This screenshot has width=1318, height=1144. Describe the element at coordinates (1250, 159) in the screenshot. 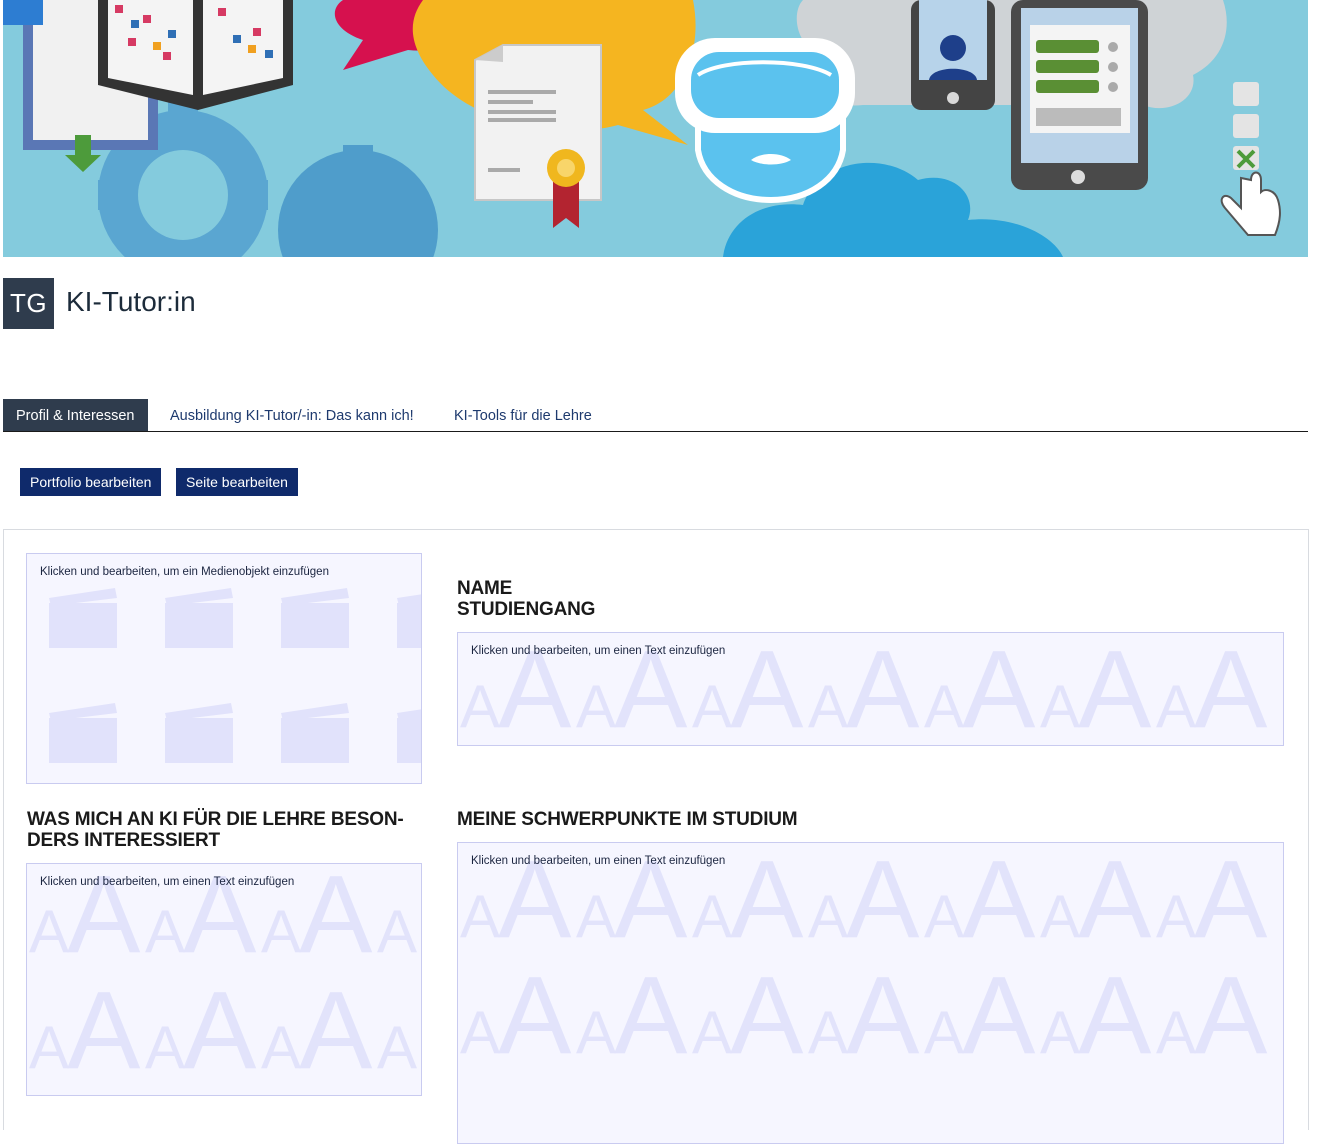

I see `checklist-pointer-icon` at that location.